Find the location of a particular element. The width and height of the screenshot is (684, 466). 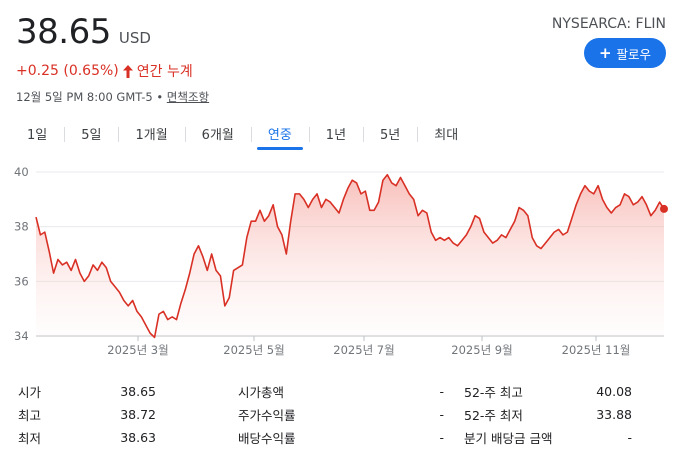

tab-label: 1년 is located at coordinates (336, 135).